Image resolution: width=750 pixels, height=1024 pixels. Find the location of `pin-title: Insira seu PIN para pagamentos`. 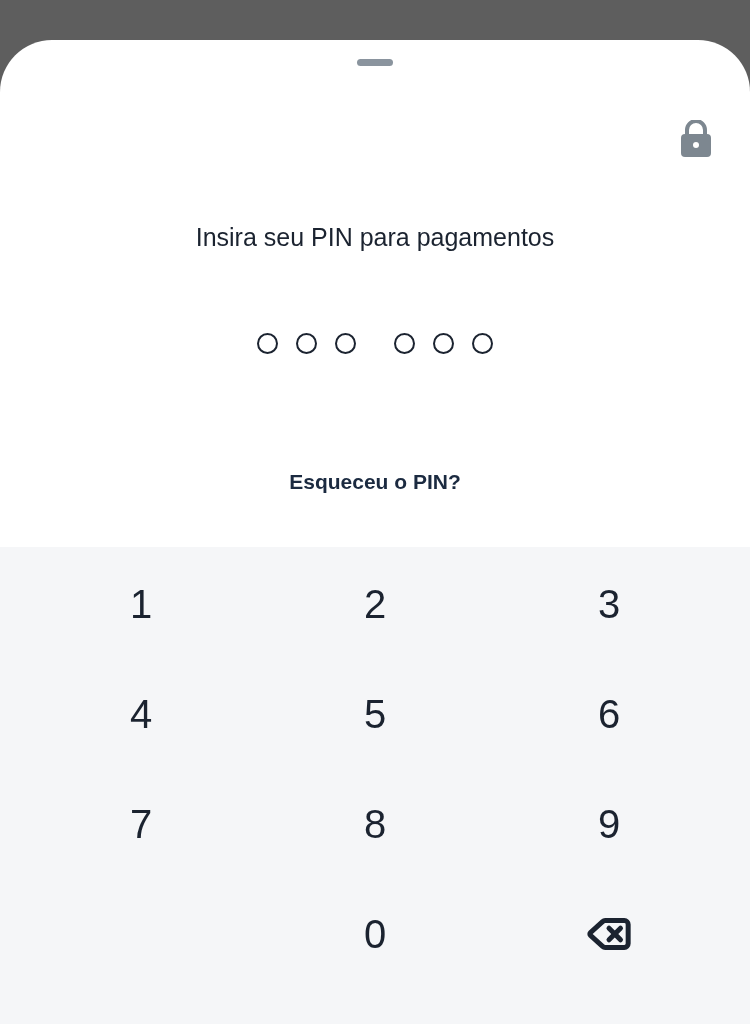

pin-title: Insira seu PIN para pagamentos is located at coordinates (375, 237).